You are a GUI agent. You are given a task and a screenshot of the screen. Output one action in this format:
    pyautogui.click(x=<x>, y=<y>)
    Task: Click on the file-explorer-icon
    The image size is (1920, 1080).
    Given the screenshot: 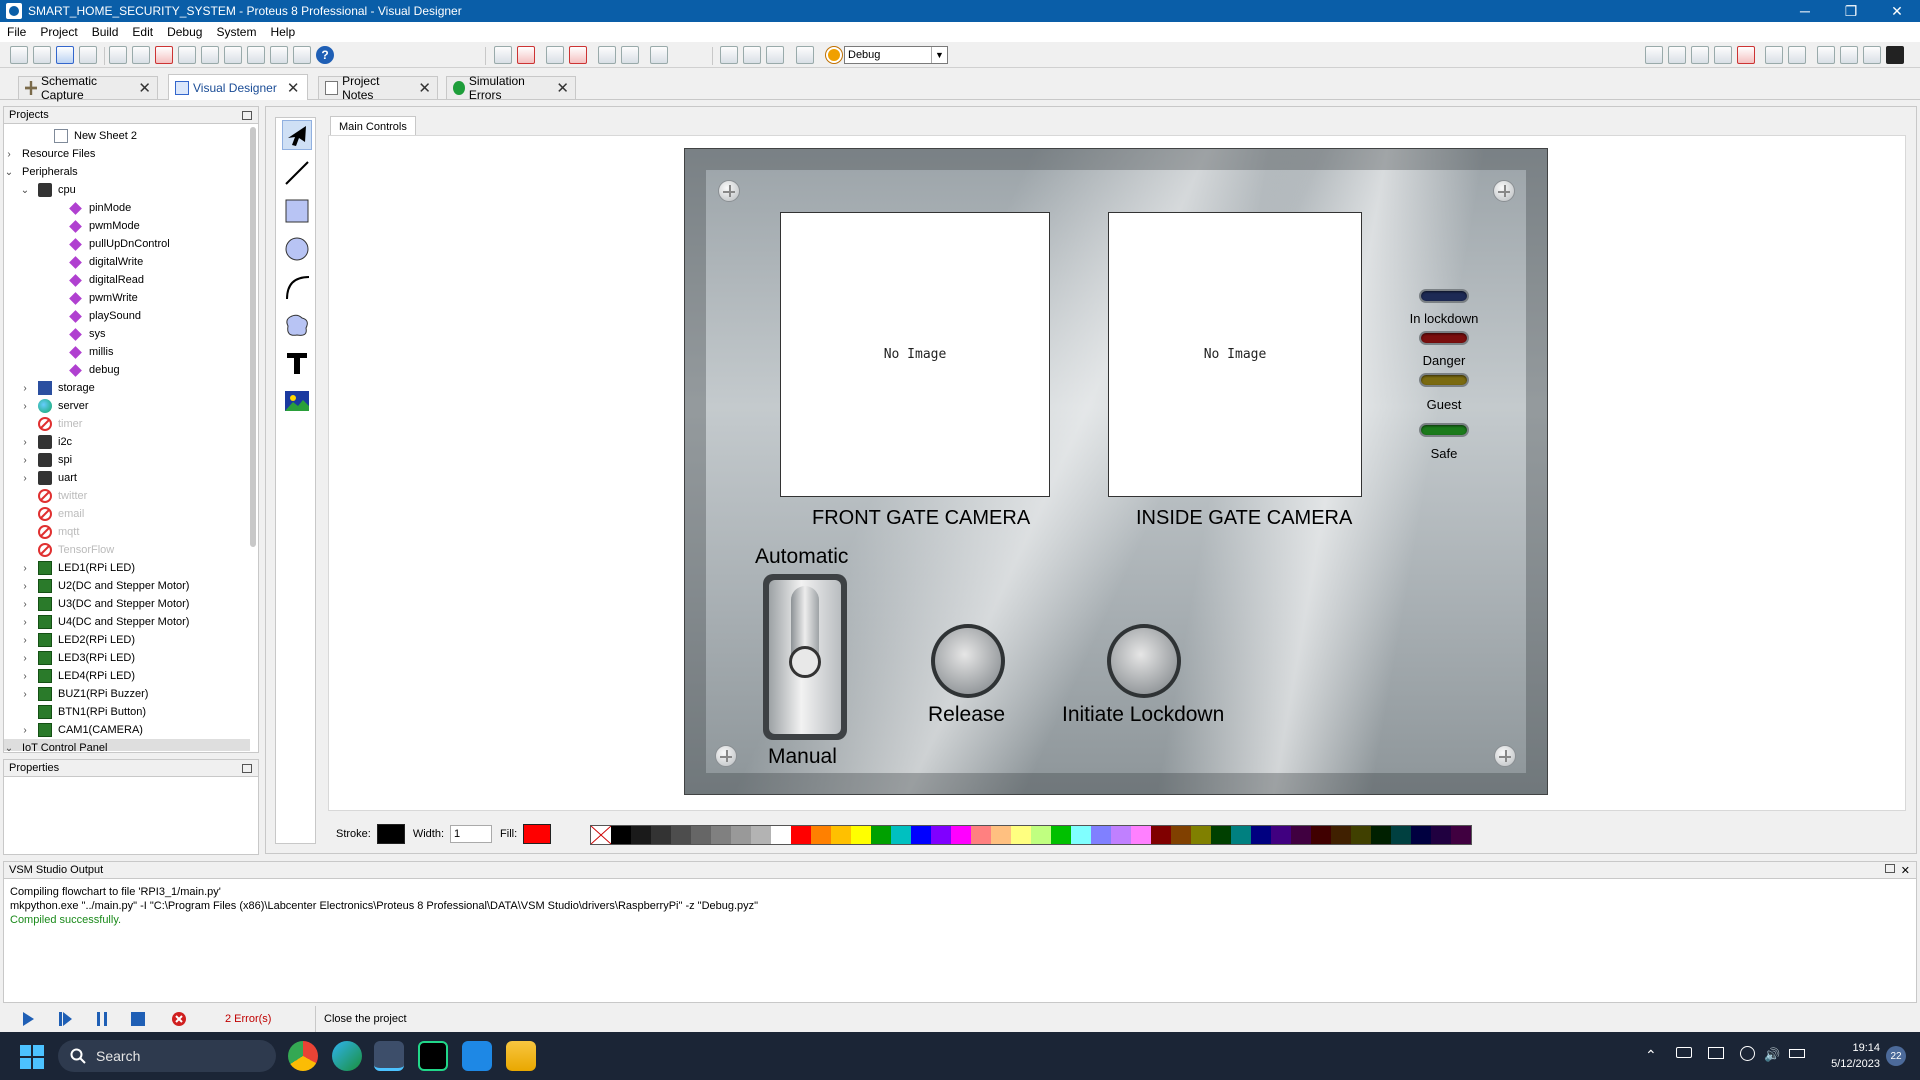 What is the action you would take?
    pyautogui.click(x=521, y=1056)
    